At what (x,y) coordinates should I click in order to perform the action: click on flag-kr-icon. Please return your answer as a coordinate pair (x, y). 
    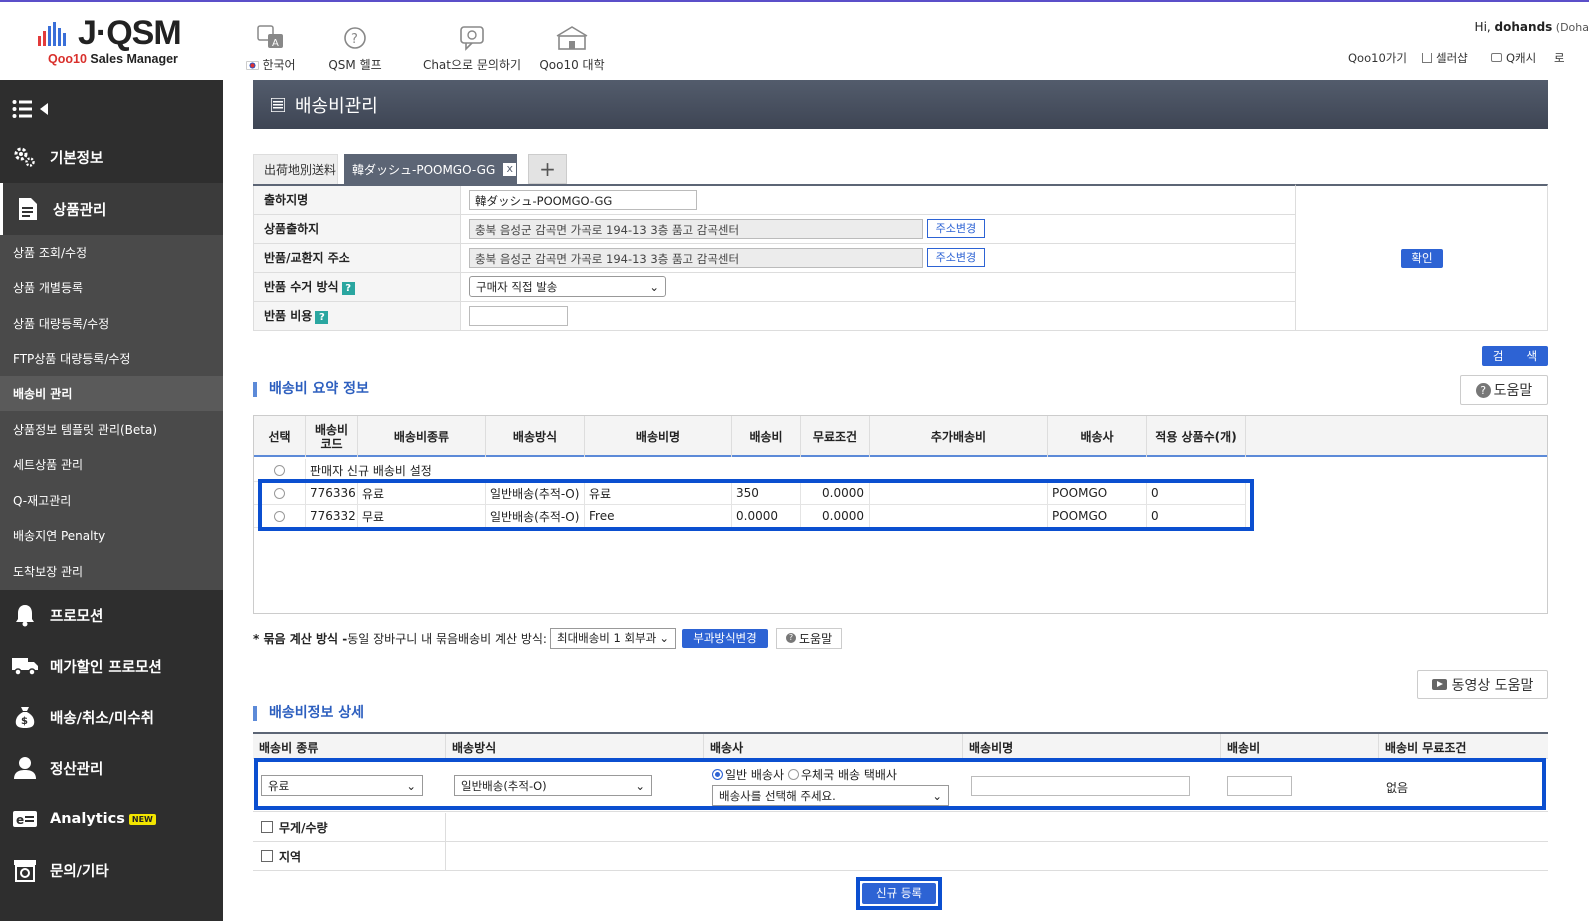
    Looking at the image, I should click on (253, 65).